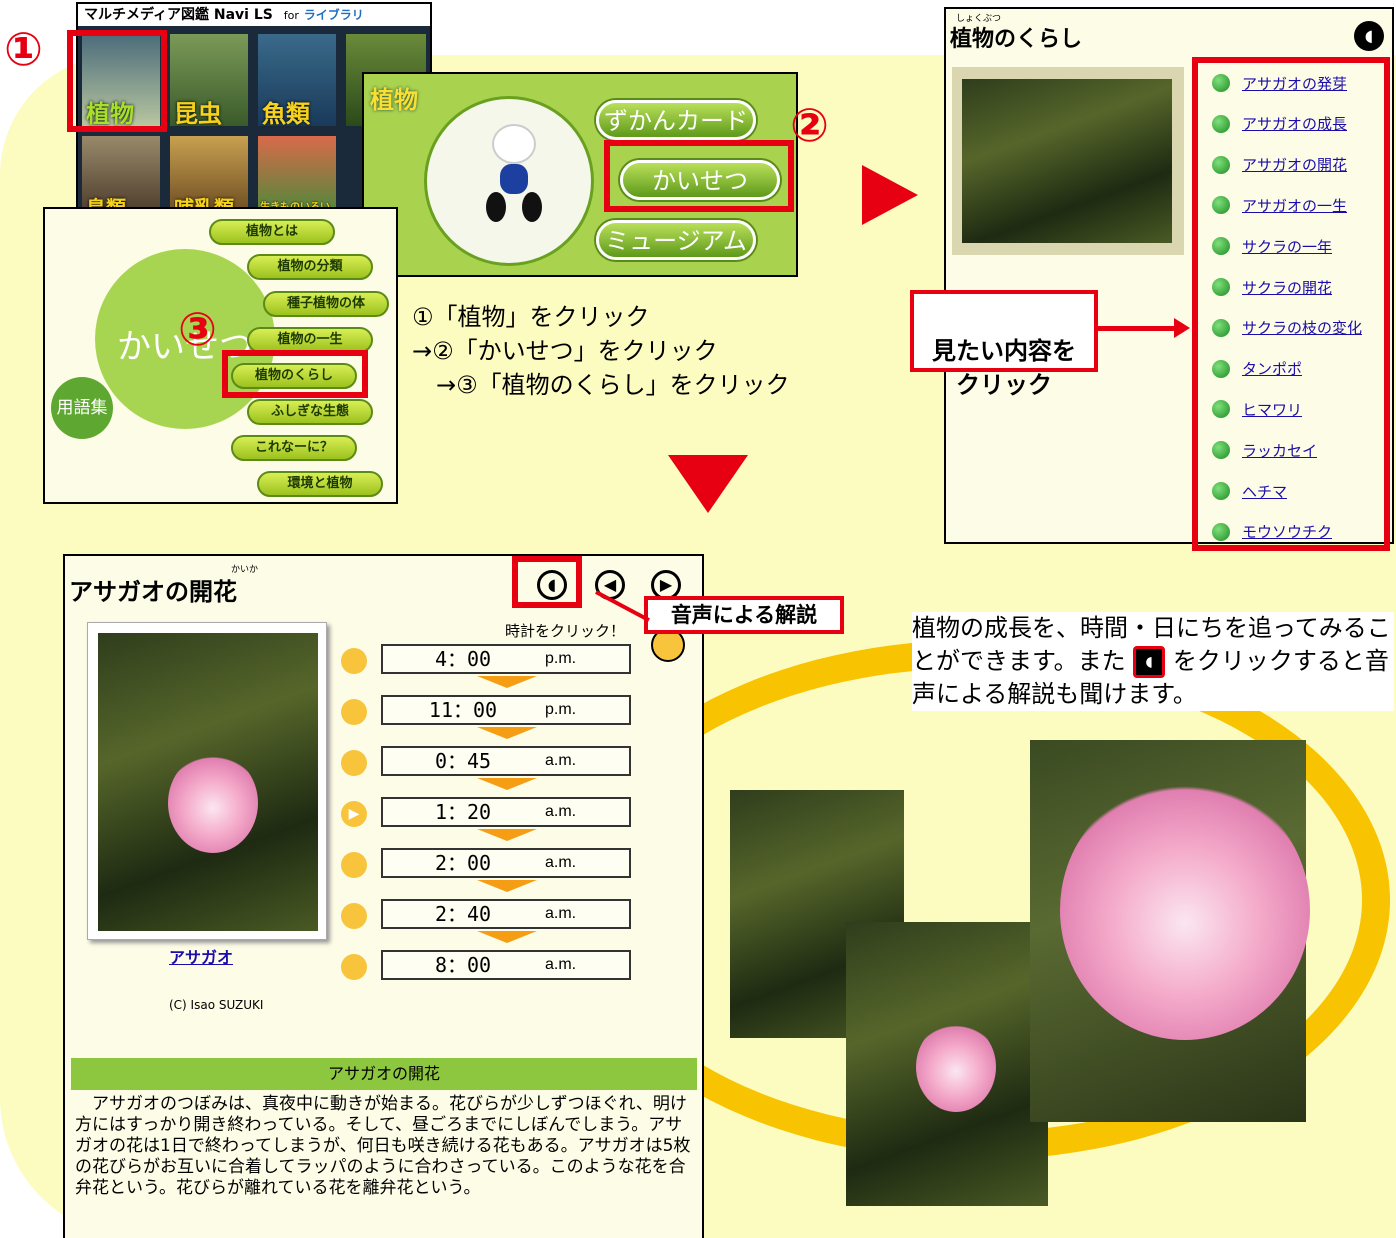 Image resolution: width=1396 pixels, height=1238 pixels. I want to click on menu-item: これなーに？, so click(294, 448).